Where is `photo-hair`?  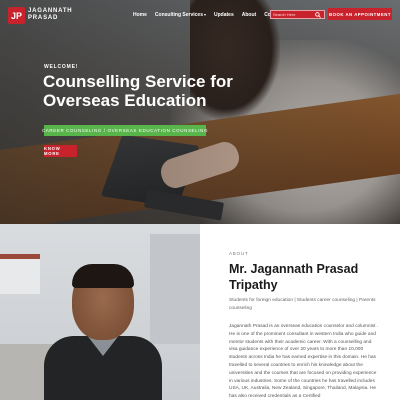 photo-hair is located at coordinates (103, 276).